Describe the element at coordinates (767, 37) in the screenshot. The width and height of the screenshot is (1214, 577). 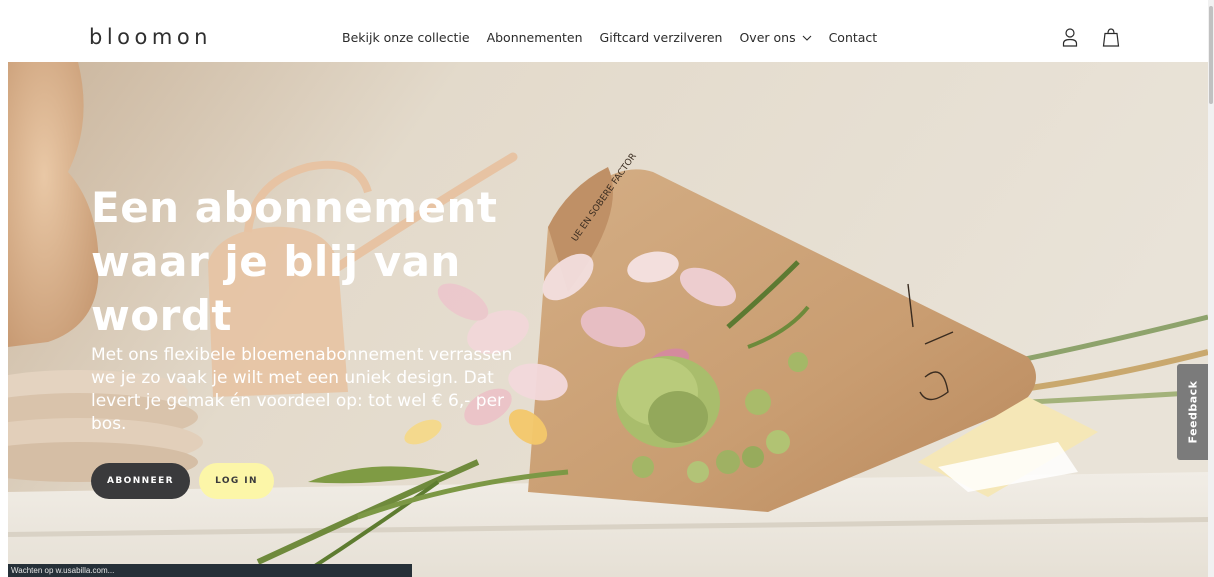
I see `nav-about-label: Over ons` at that location.